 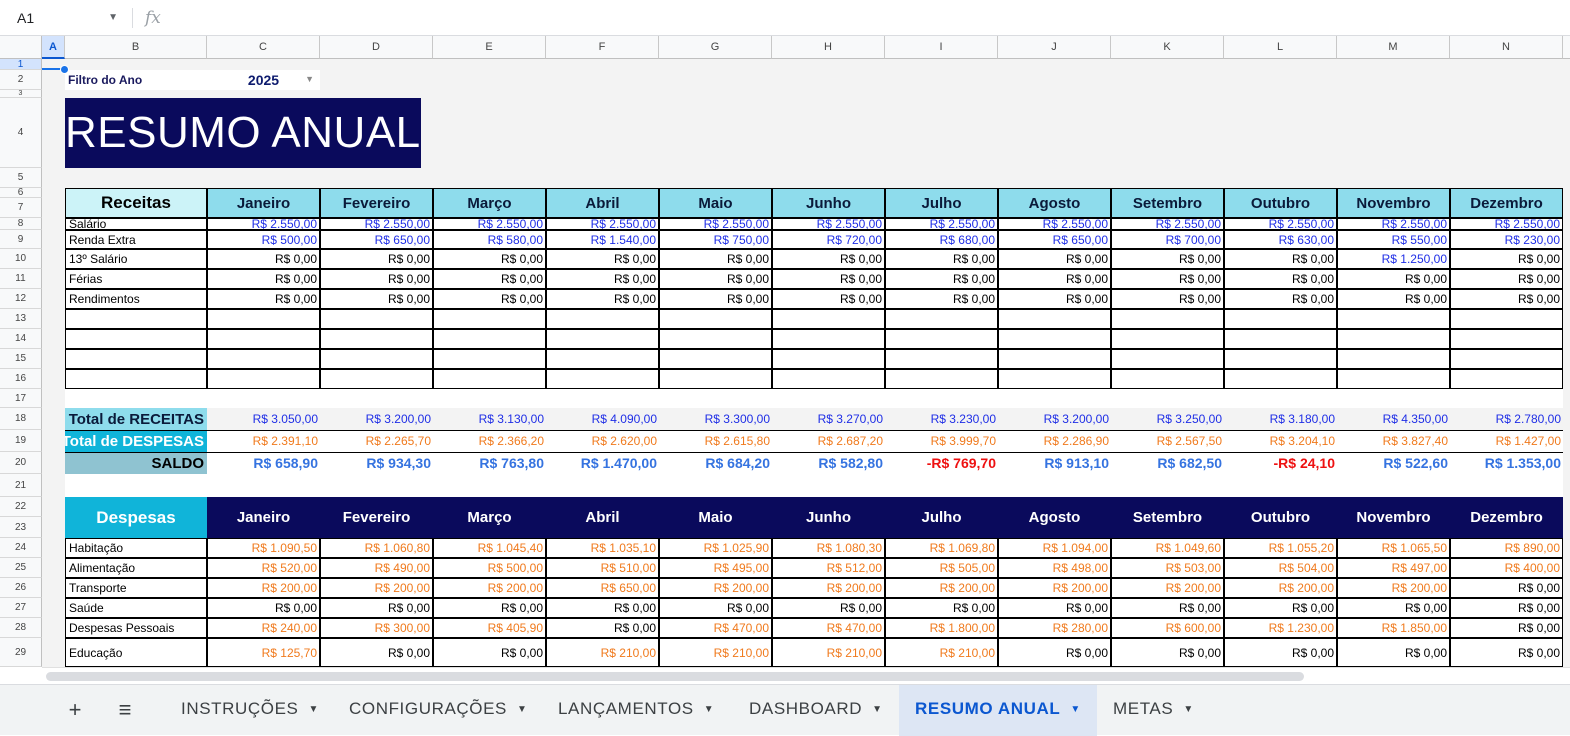 I want to click on row-header-22: 22, so click(x=21, y=507).